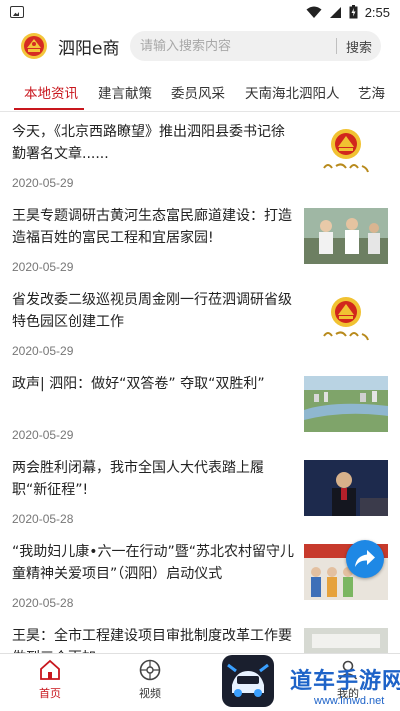 Image resolution: width=400 pixels, height=711 pixels. What do you see at coordinates (200, 406) in the screenshot?
I see `news-item: 政声| 泗阳：做好“双答卷” 夺取“双胜利” 2020-05-29` at bounding box center [200, 406].